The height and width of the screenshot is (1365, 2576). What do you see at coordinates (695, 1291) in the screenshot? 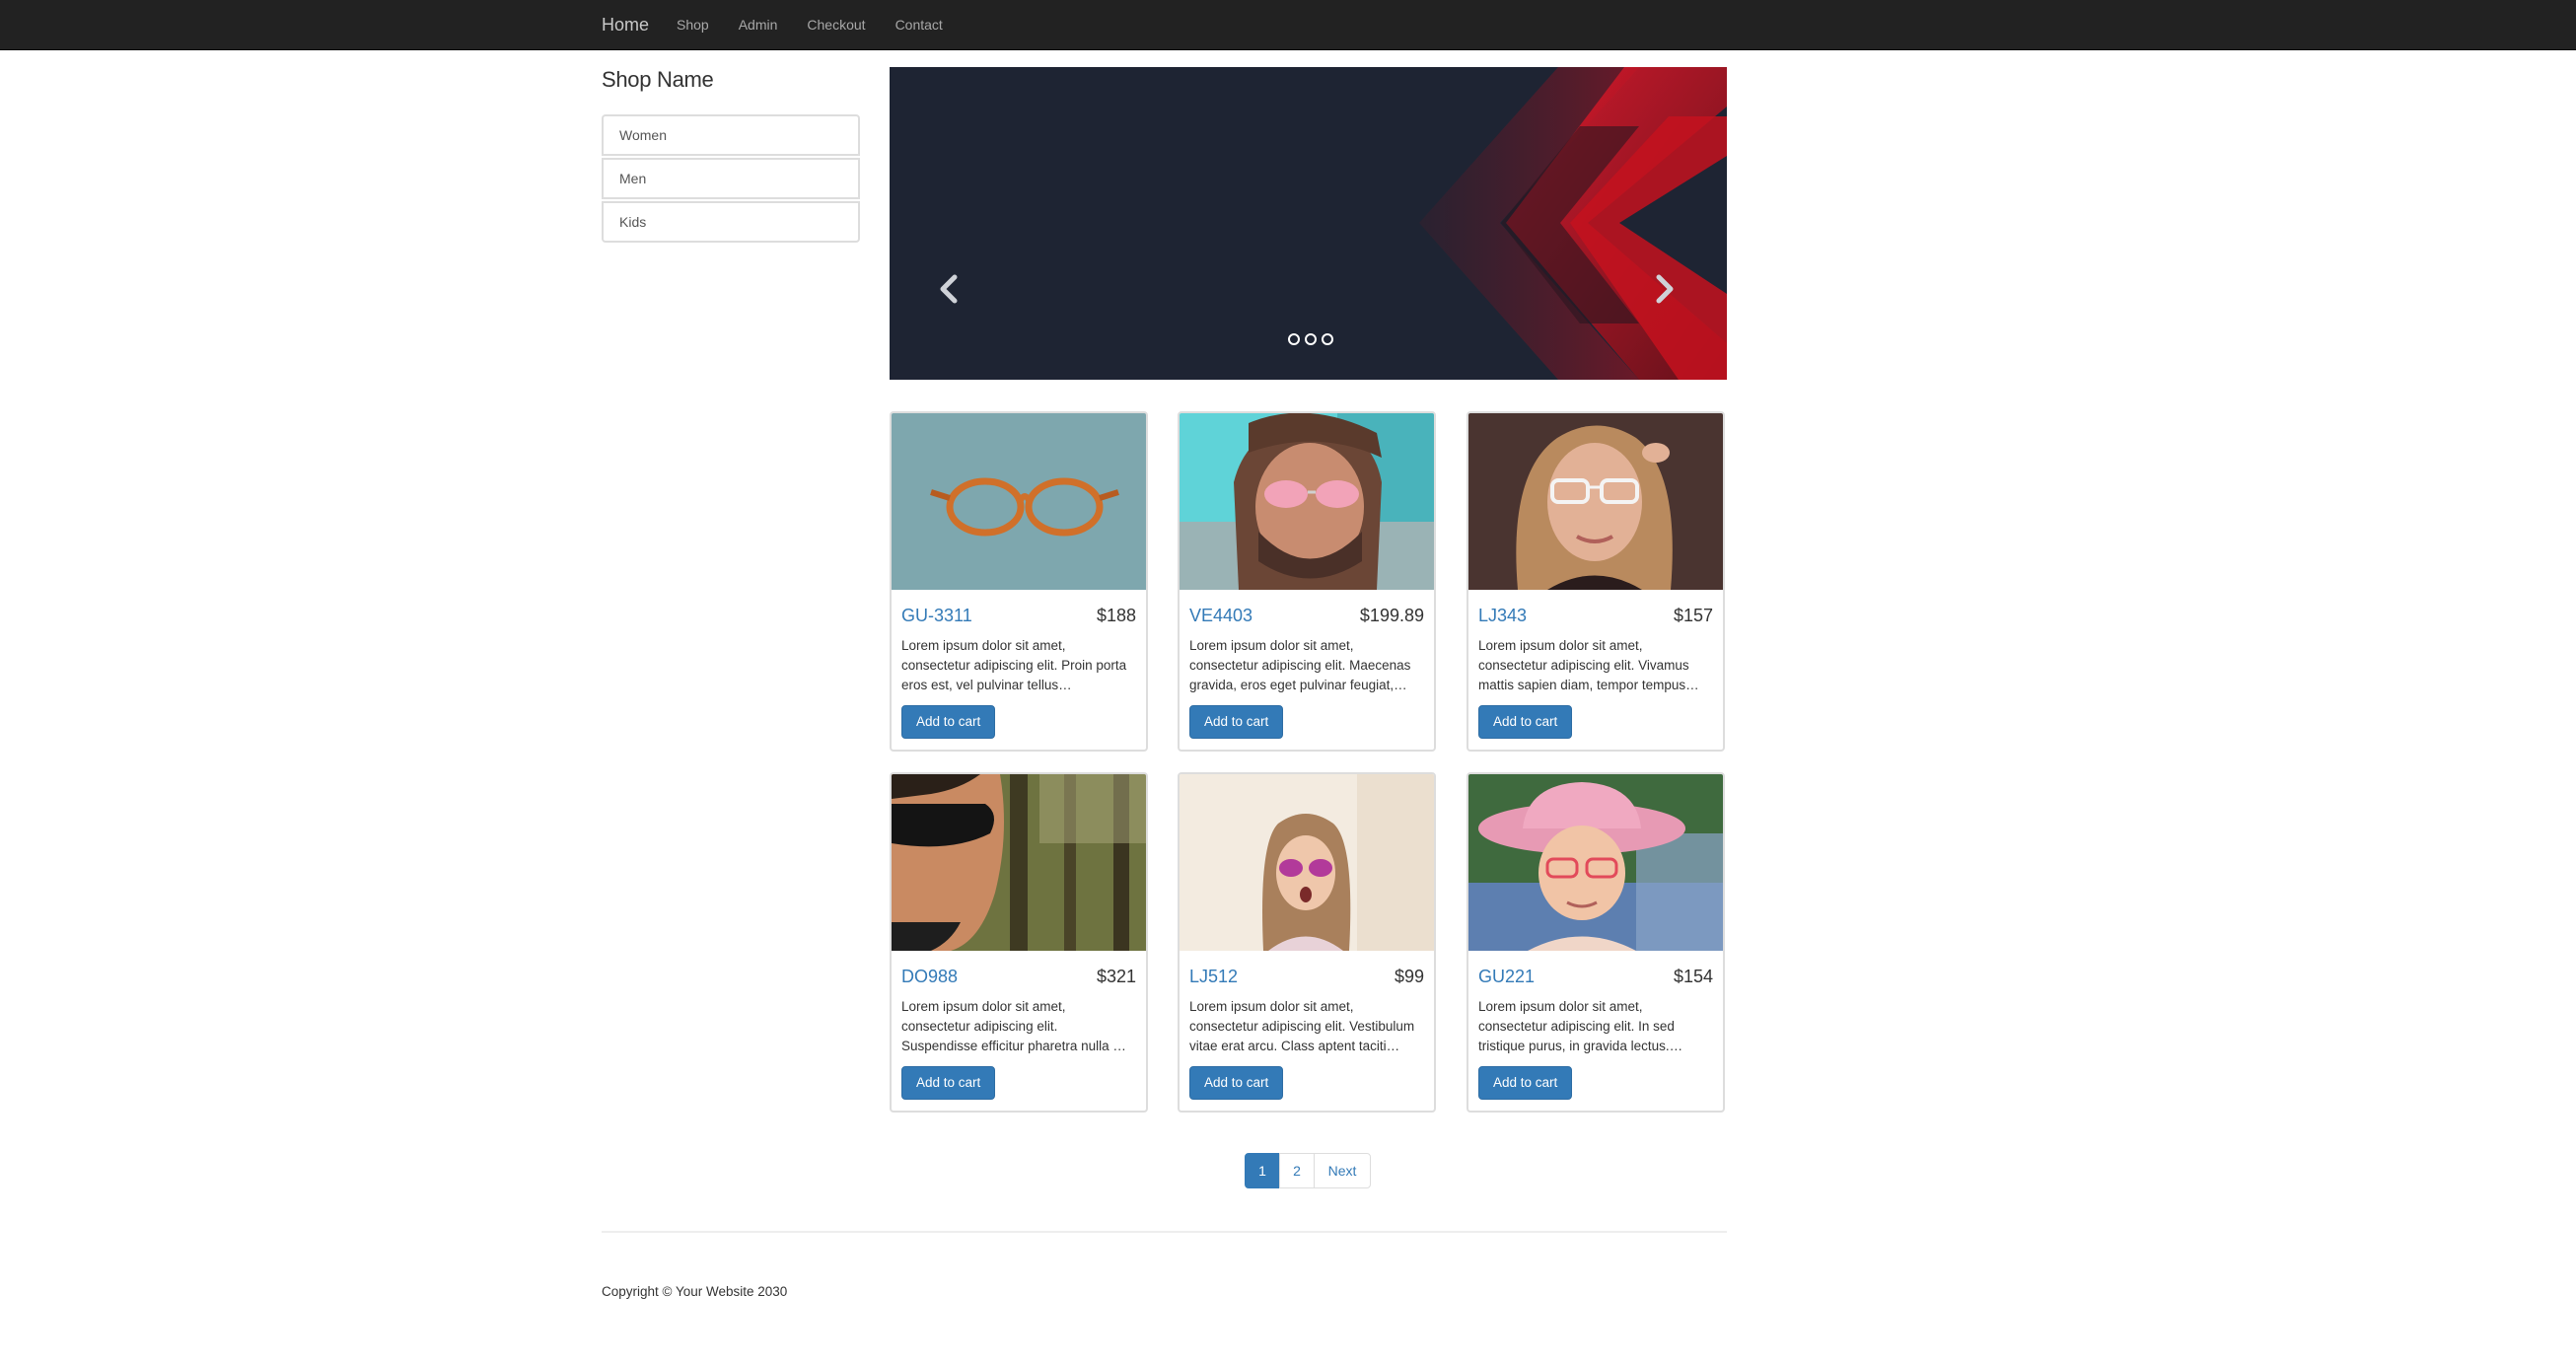
I see `copyright-text: Copyright © Your Website 2030` at bounding box center [695, 1291].